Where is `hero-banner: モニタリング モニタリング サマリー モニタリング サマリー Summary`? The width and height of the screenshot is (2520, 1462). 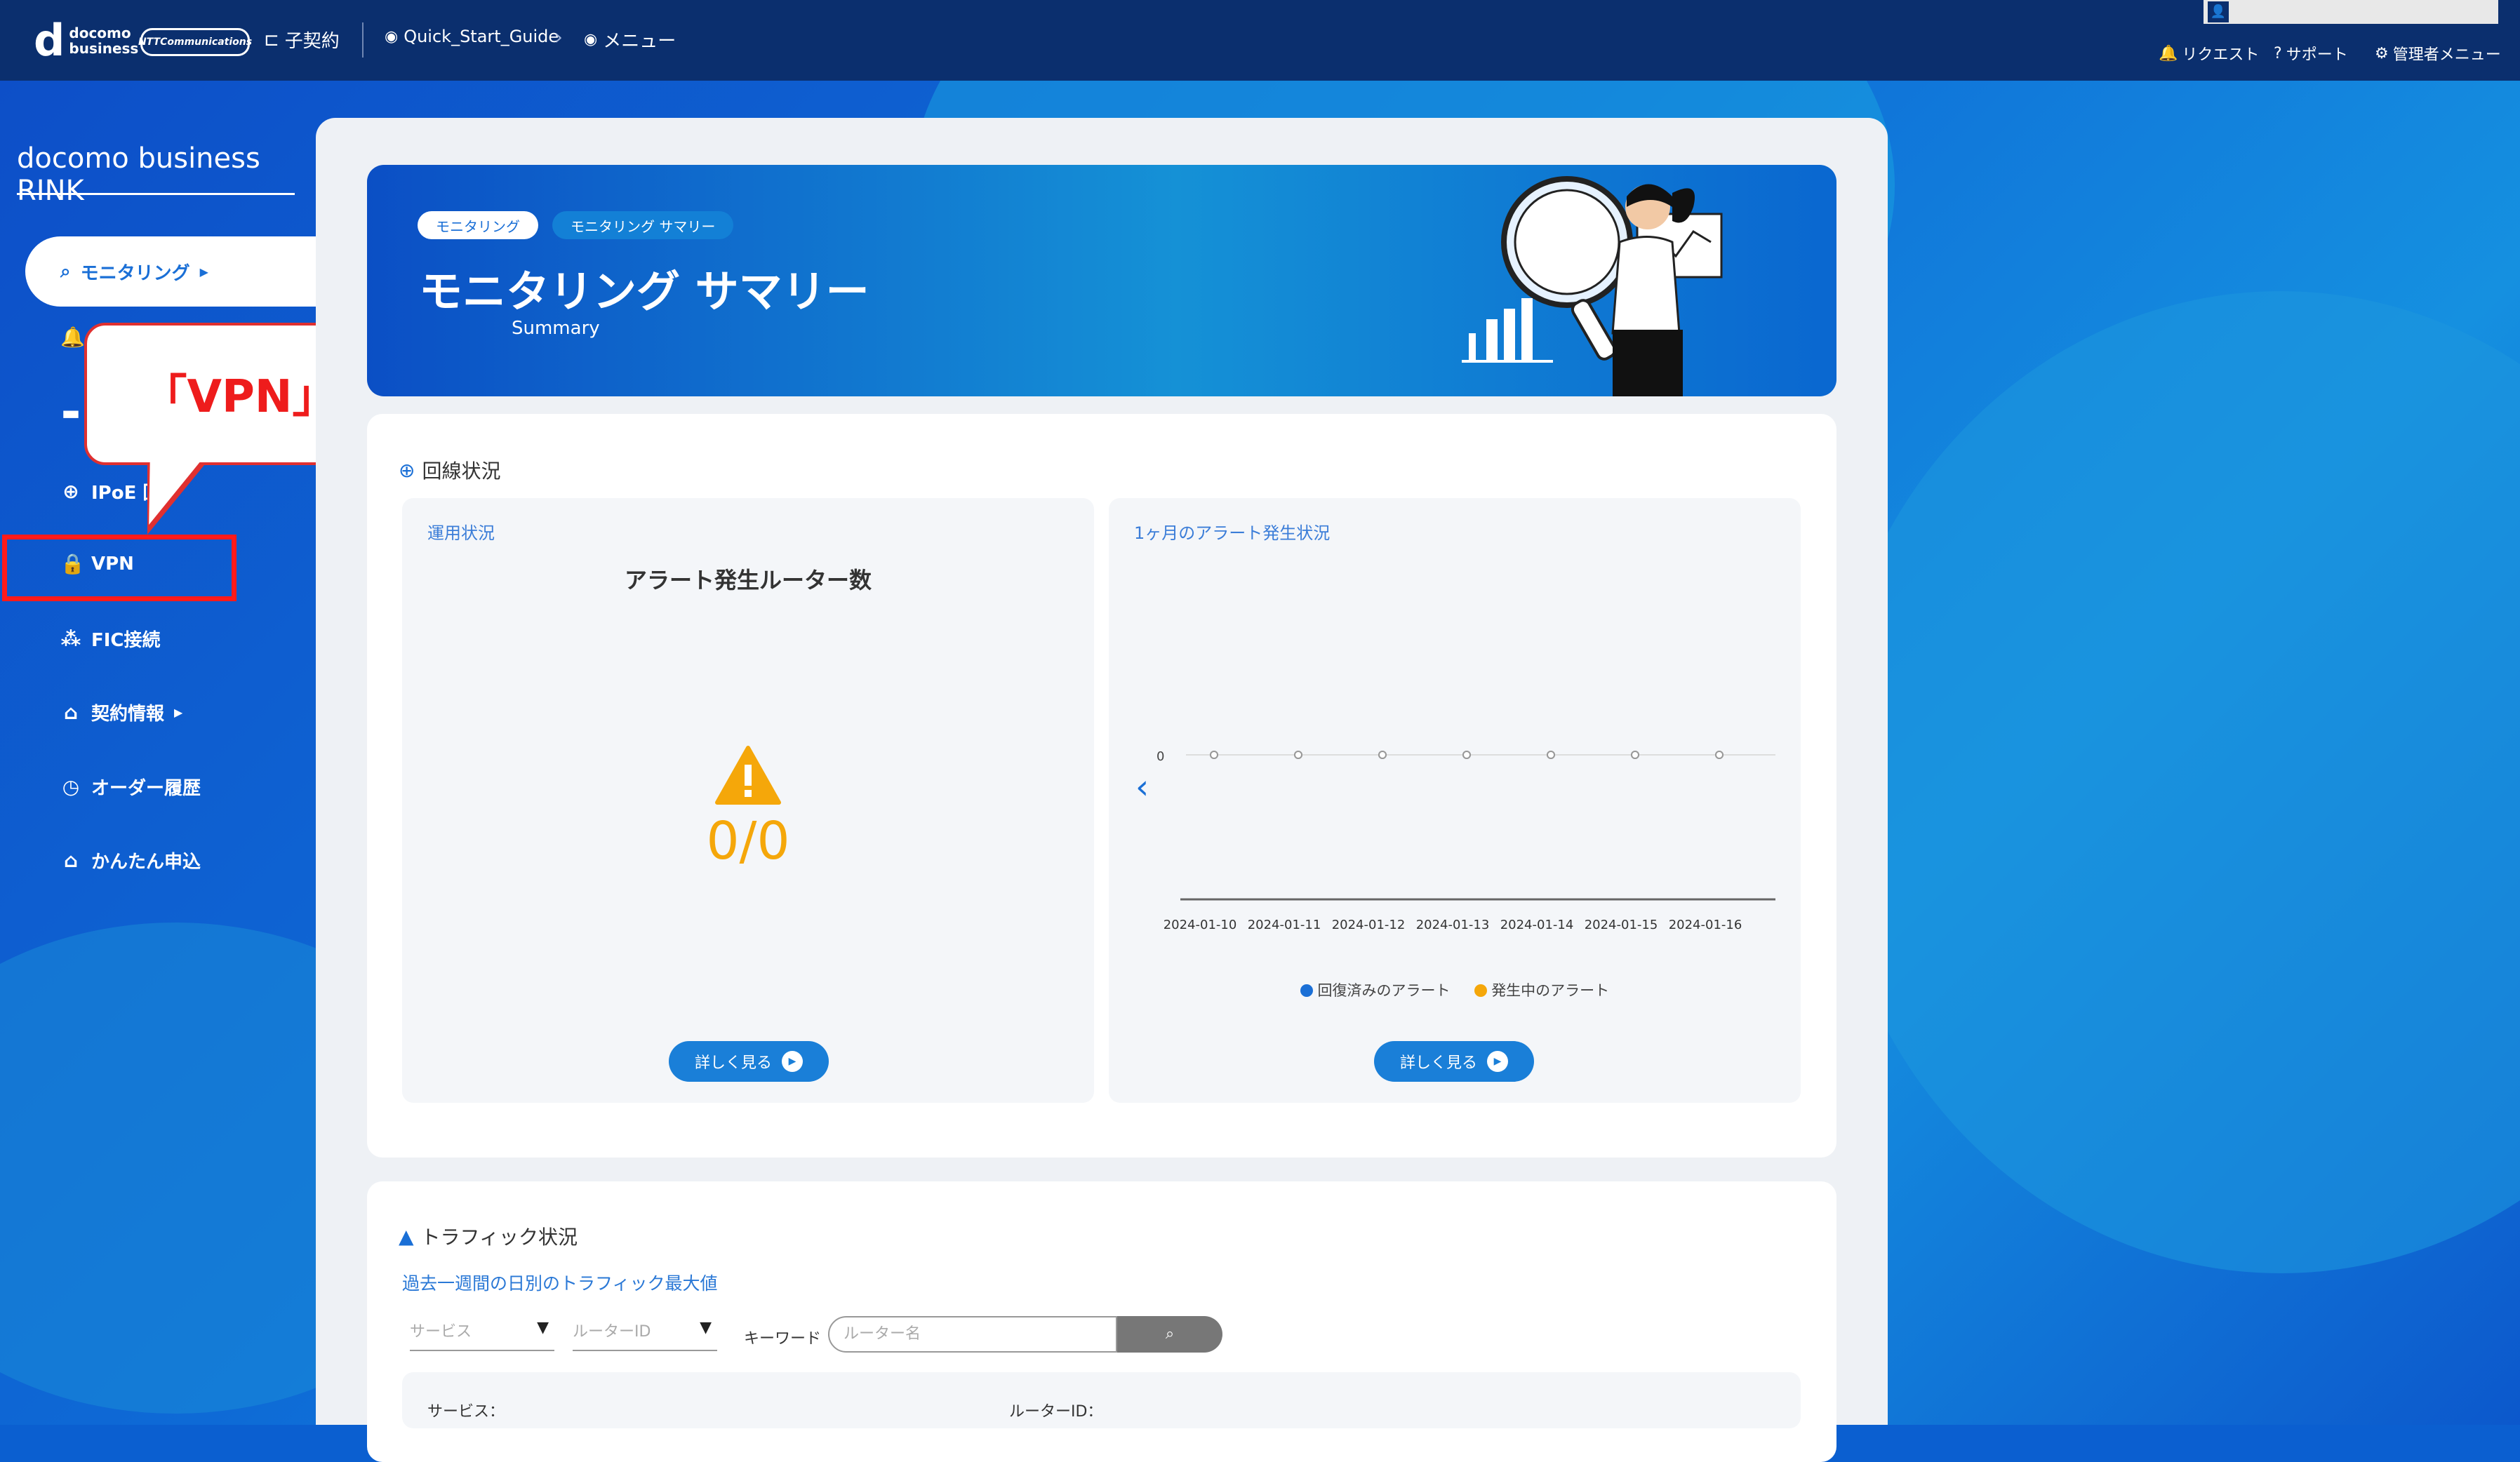 hero-banner: モニタリング モニタリング サマリー モニタリング サマリー Summary is located at coordinates (1101, 281).